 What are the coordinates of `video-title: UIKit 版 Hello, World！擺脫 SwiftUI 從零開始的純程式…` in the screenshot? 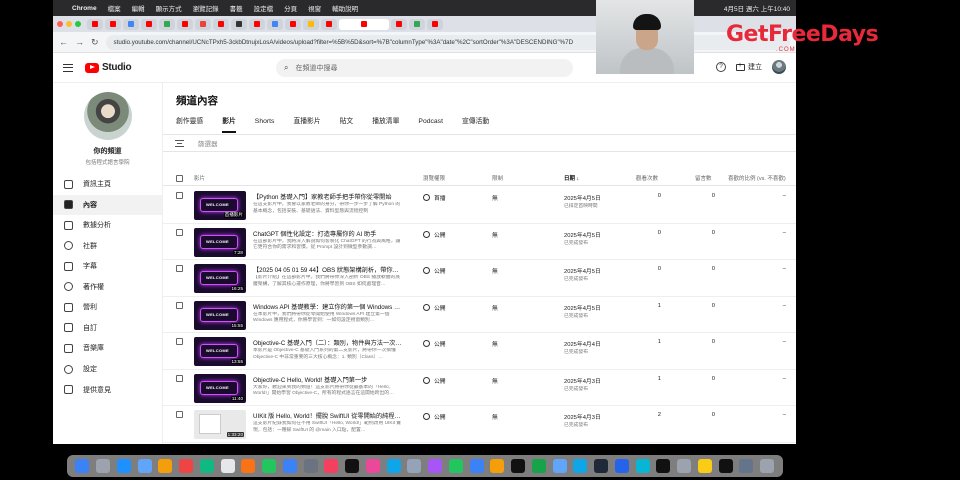 It's located at (328, 415).